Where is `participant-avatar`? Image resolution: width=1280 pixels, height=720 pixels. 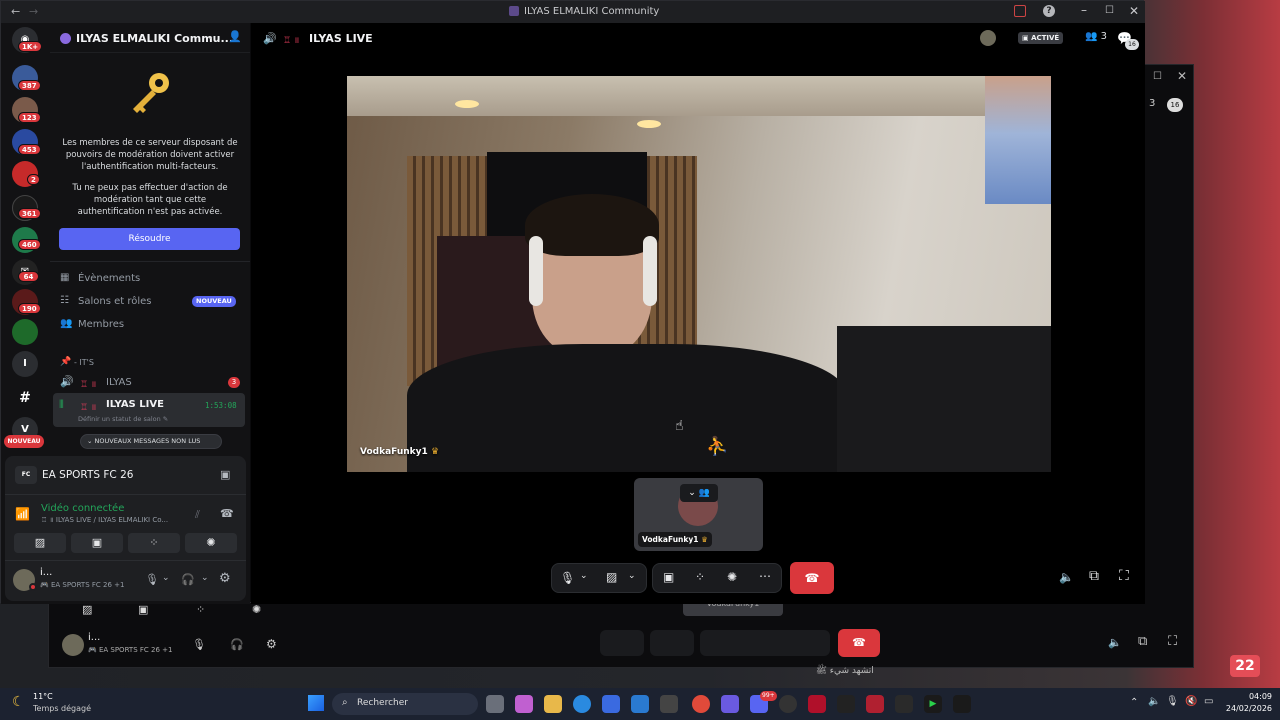
participant-avatar is located at coordinates (988, 38).